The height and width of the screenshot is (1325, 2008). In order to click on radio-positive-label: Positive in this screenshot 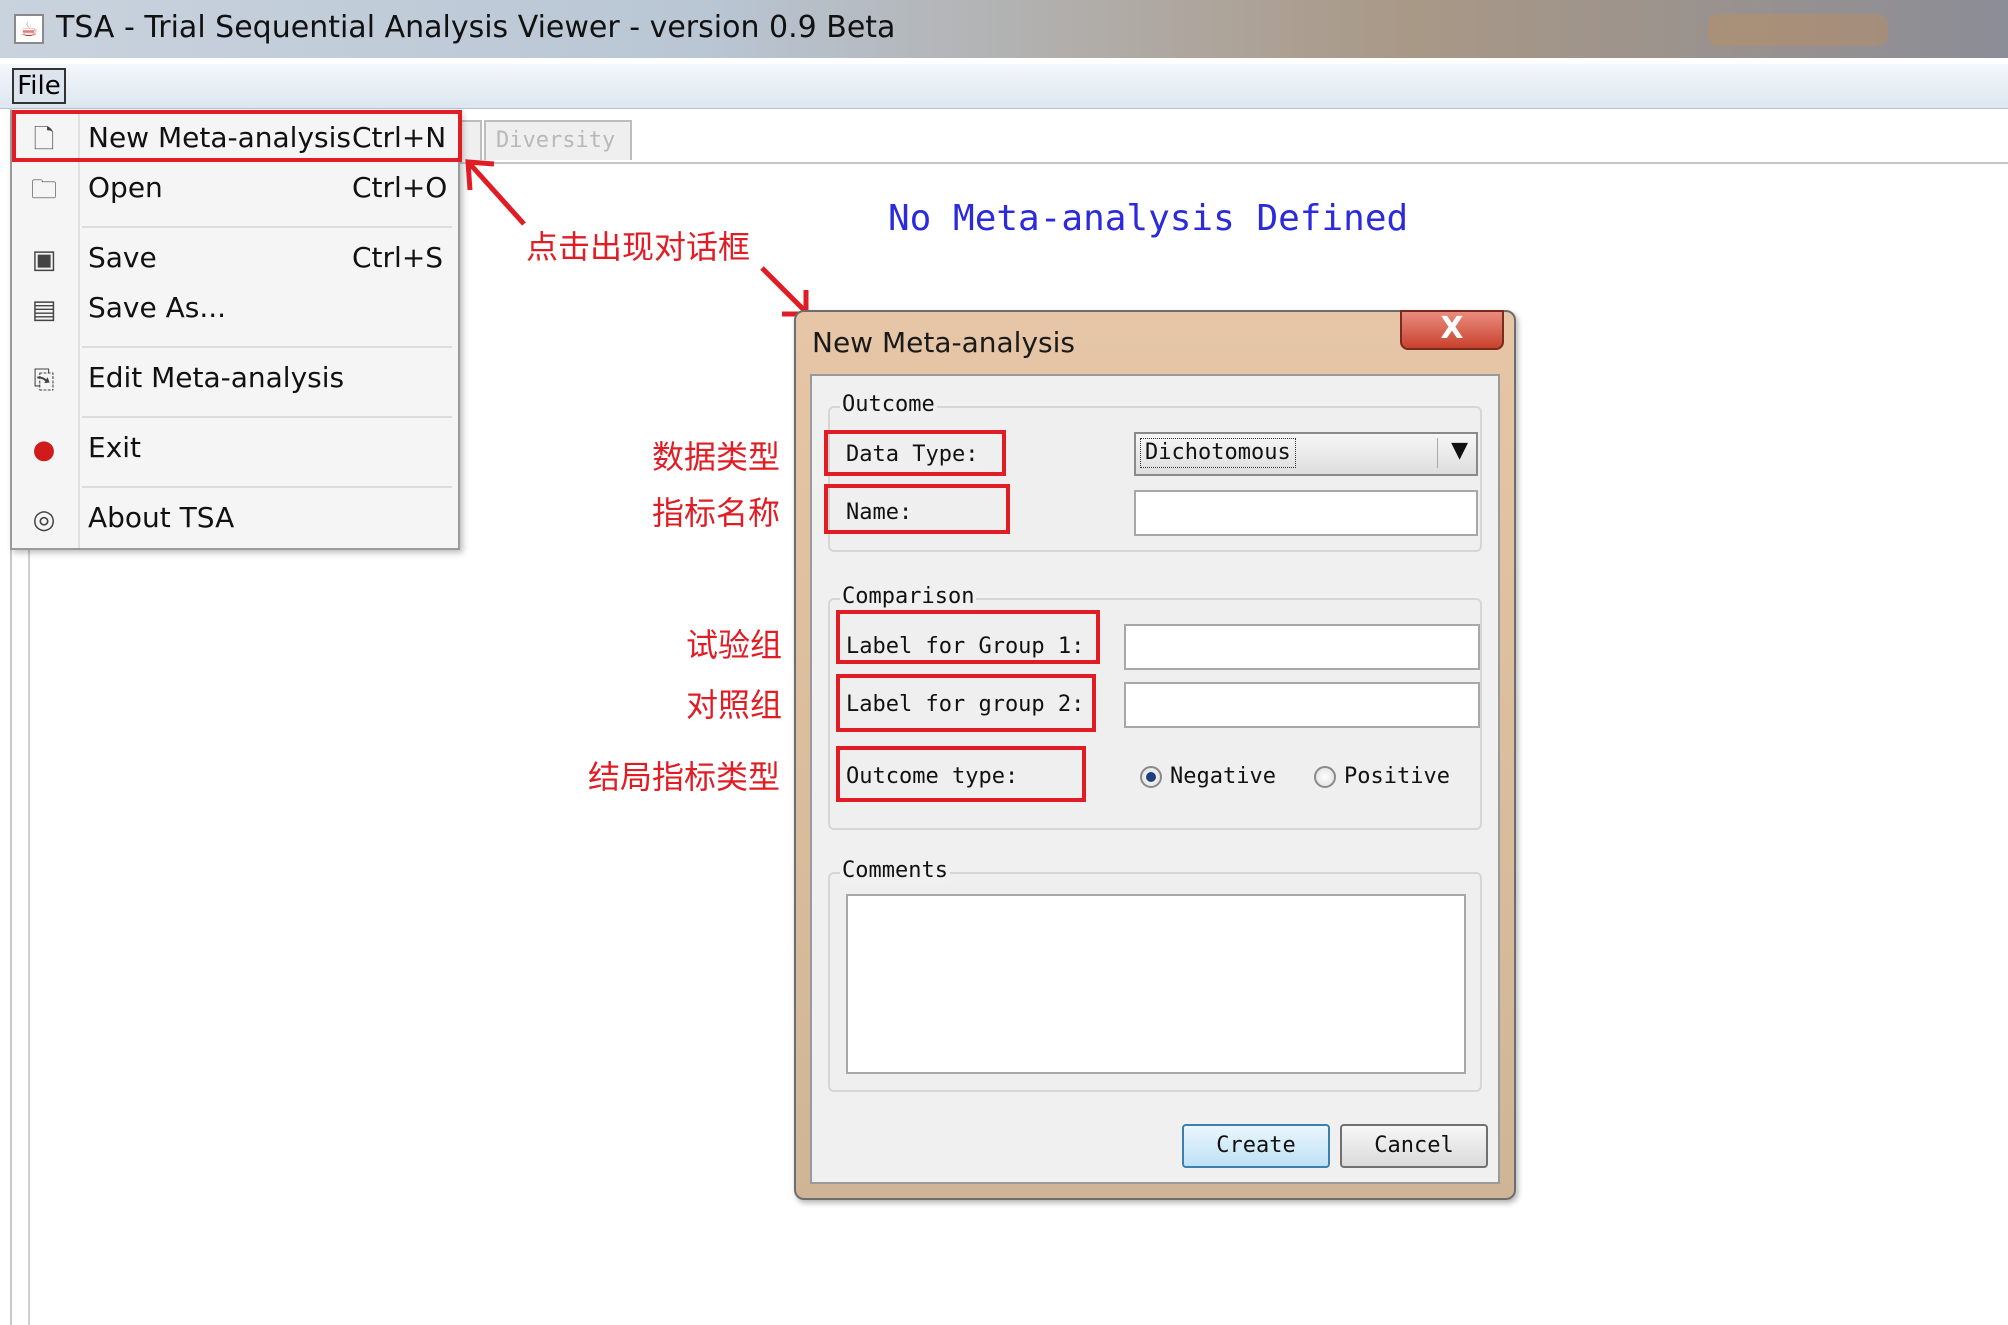, I will do `click(1397, 776)`.